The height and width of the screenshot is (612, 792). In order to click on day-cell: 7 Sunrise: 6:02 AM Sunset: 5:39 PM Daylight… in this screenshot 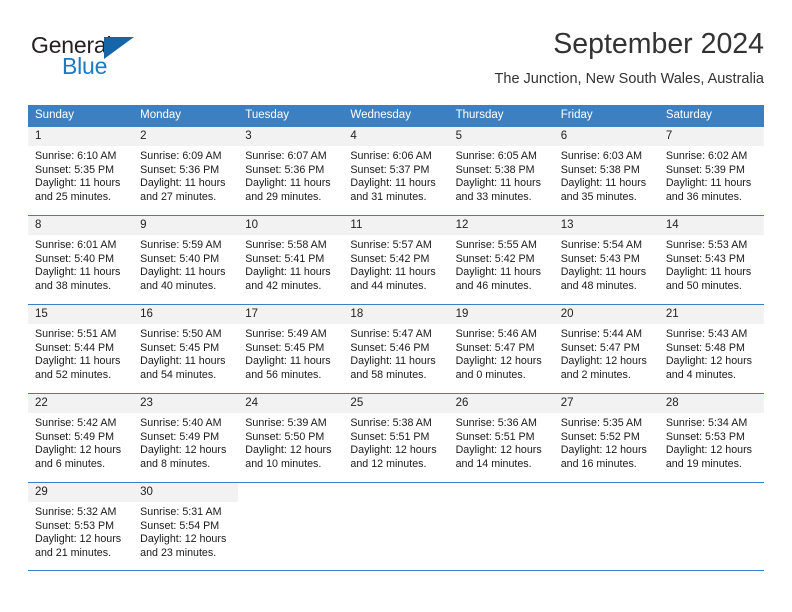, I will do `click(711, 171)`.